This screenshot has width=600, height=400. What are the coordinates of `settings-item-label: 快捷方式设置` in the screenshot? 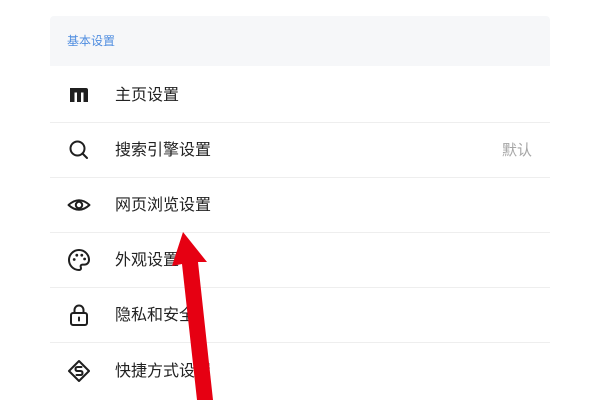 It's located at (163, 370).